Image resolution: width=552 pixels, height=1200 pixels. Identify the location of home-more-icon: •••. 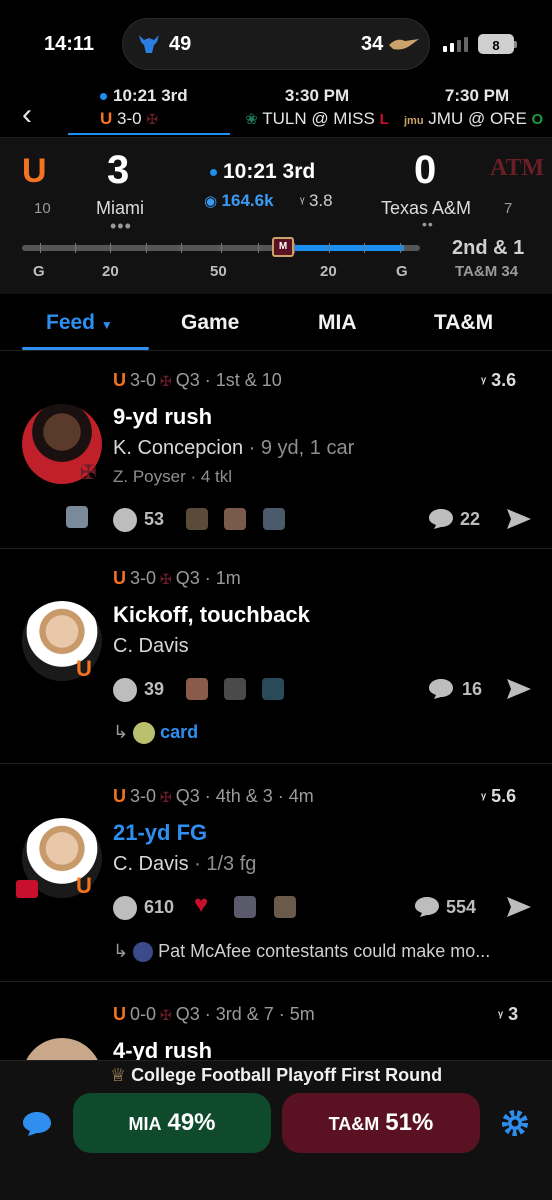
(121, 226).